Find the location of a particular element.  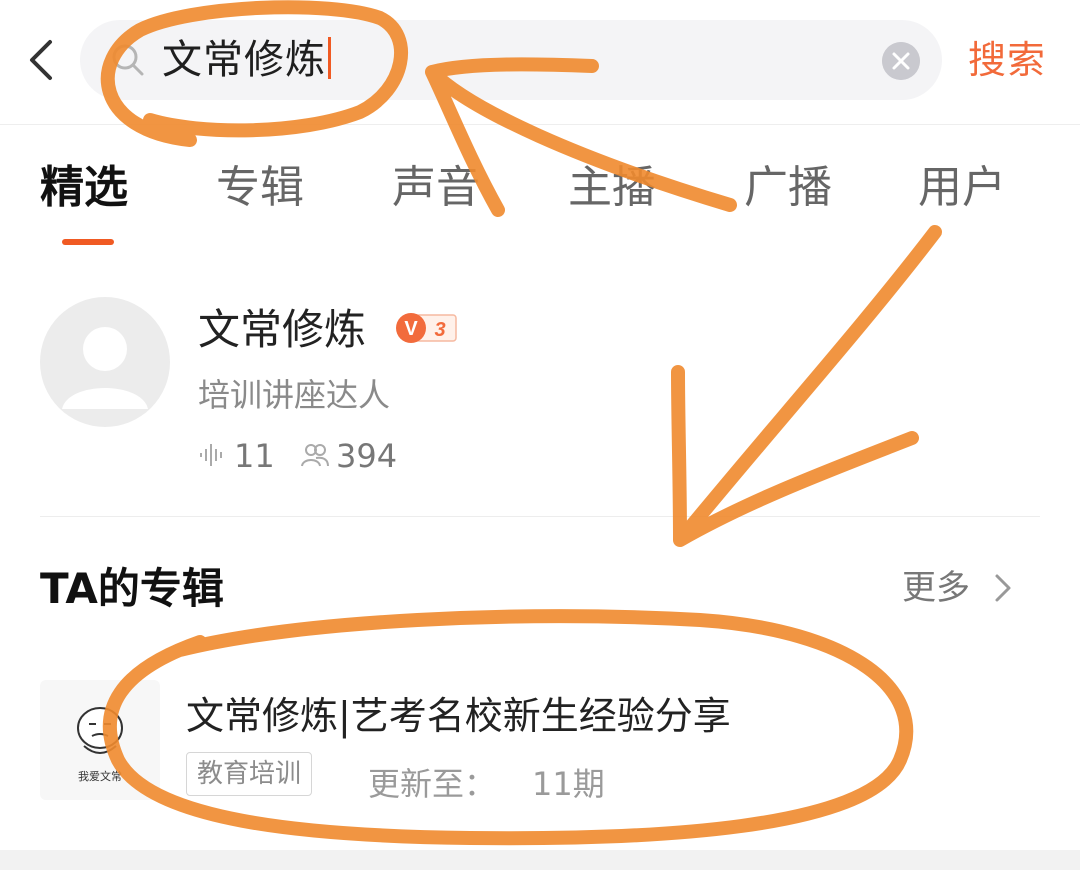

search-icon is located at coordinates (128, 60).